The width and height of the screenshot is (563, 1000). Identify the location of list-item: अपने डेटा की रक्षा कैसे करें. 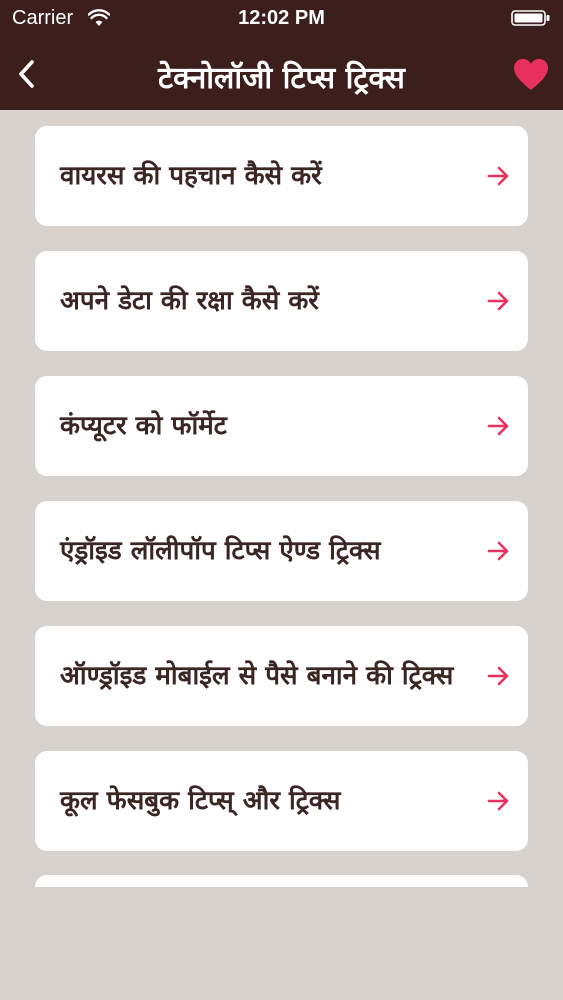
(281, 301).